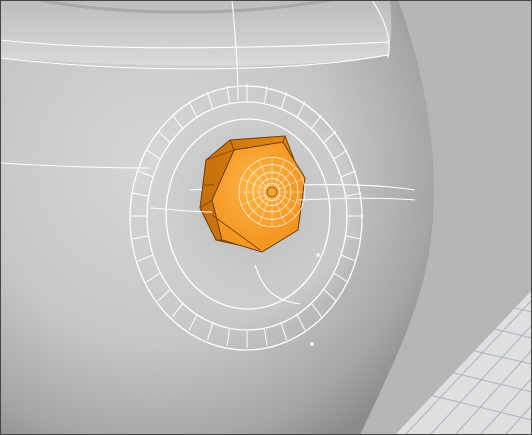 The height and width of the screenshot is (435, 532). What do you see at coordinates (272, 192) in the screenshot?
I see `nut-center` at bounding box center [272, 192].